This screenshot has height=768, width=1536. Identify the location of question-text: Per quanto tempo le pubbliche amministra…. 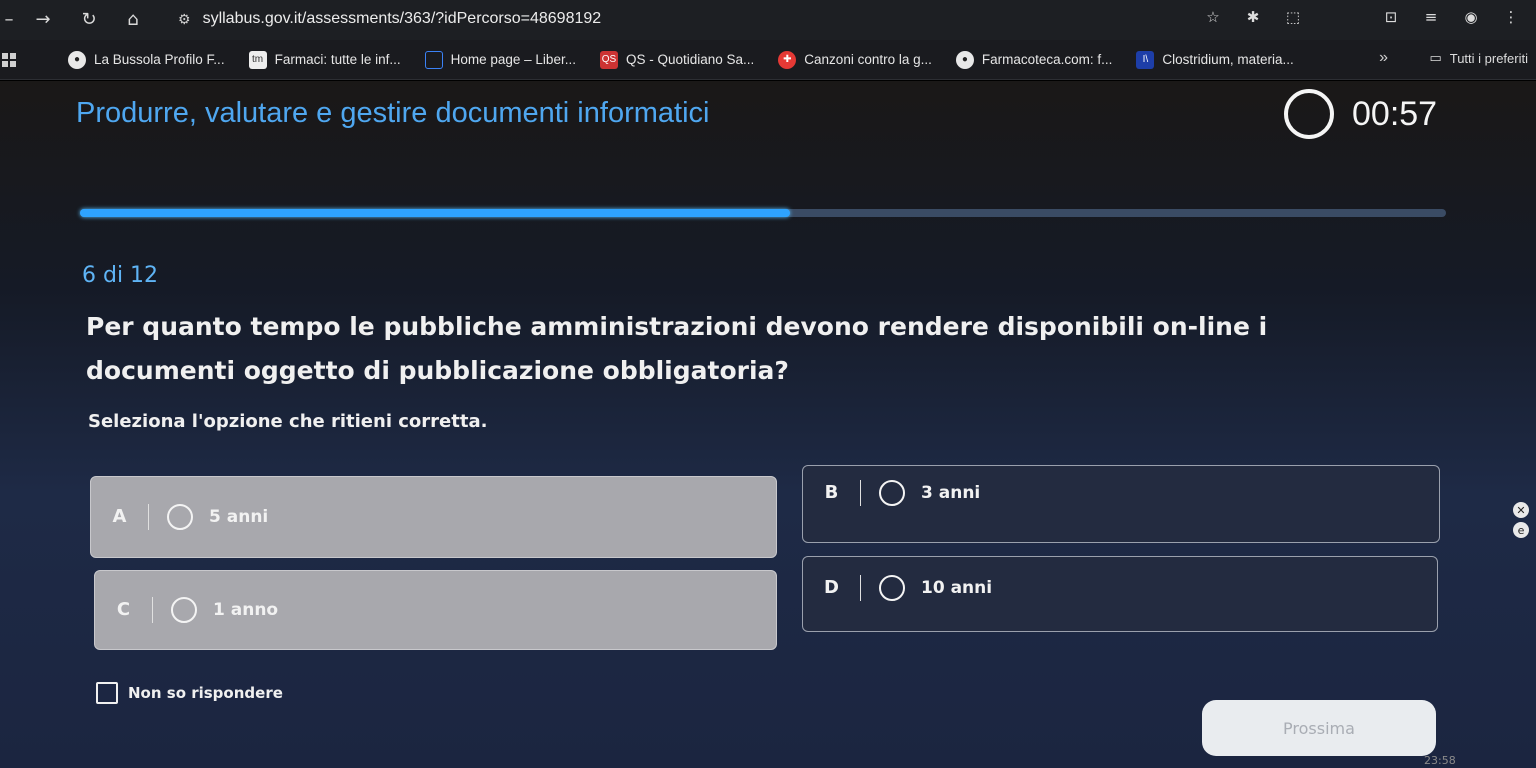
(677, 348).